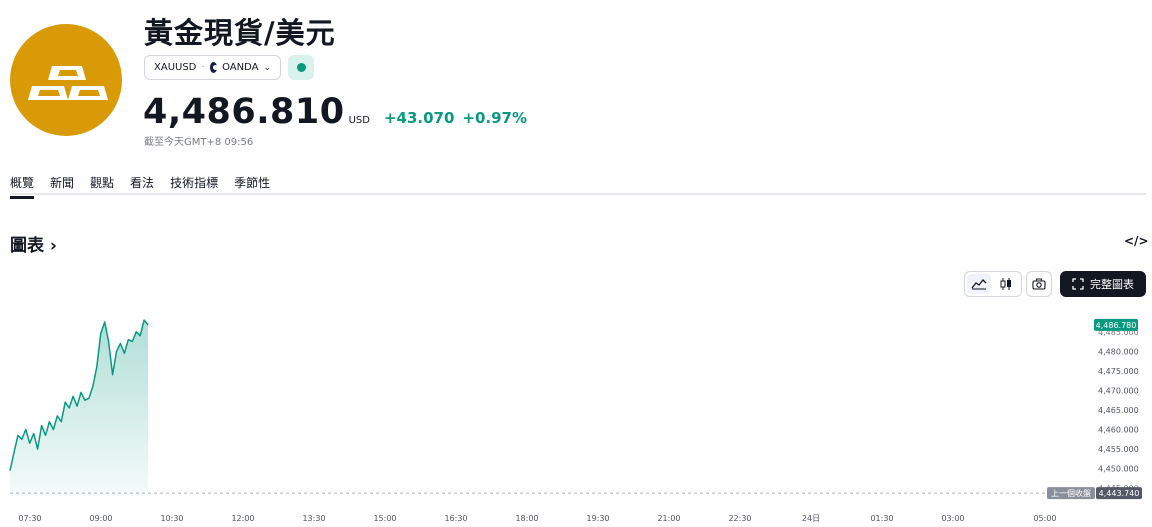 This screenshot has width=1152, height=527. What do you see at coordinates (526, 518) in the screenshot?
I see `x-tick-label: 18:00` at bounding box center [526, 518].